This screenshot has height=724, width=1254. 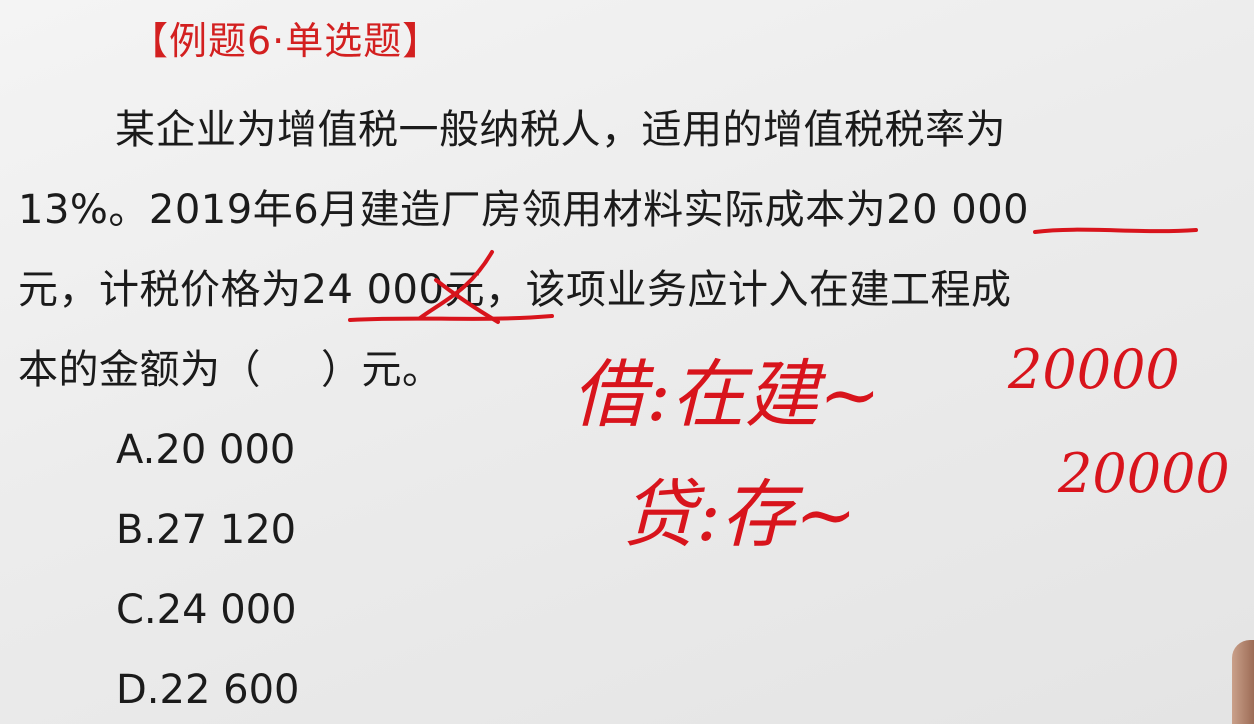 What do you see at coordinates (560, 130) in the screenshot?
I see `question-stem-line-1: 某企业为增值税一般纳税人，适用的增值税税率为` at bounding box center [560, 130].